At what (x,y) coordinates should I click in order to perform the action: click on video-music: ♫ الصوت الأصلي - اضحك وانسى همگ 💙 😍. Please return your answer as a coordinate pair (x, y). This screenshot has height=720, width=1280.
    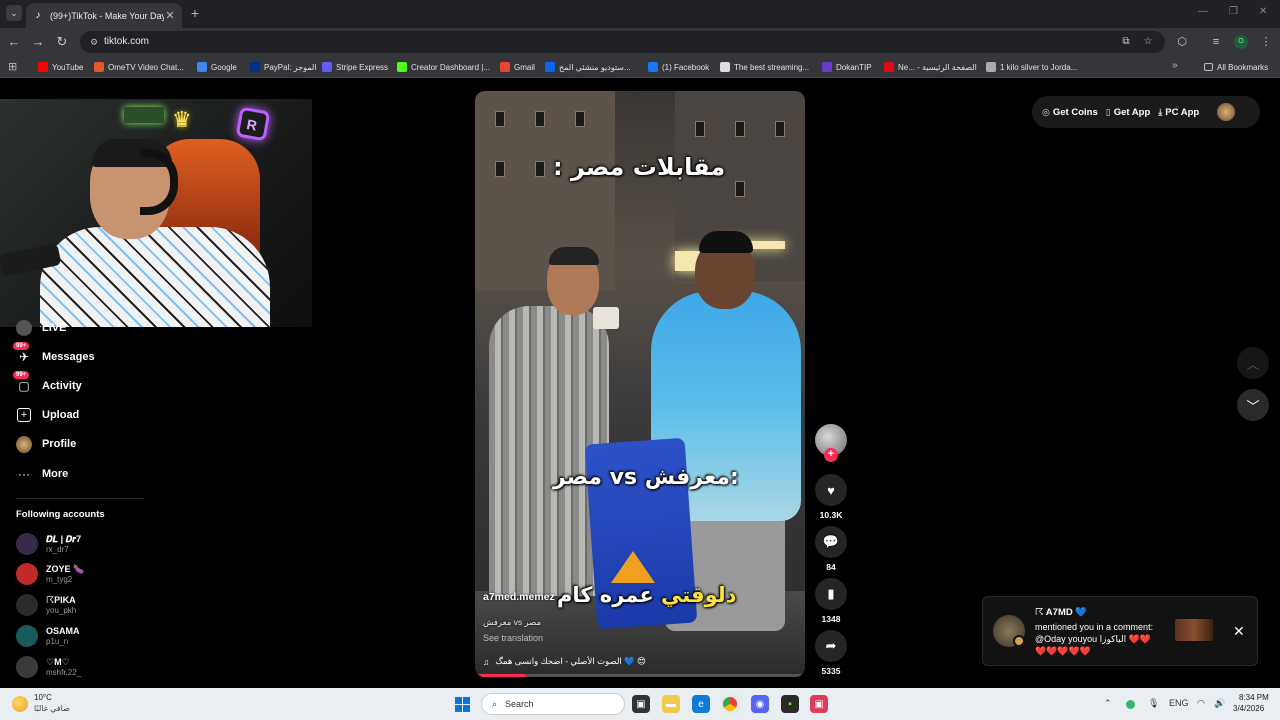
    Looking at the image, I should click on (564, 661).